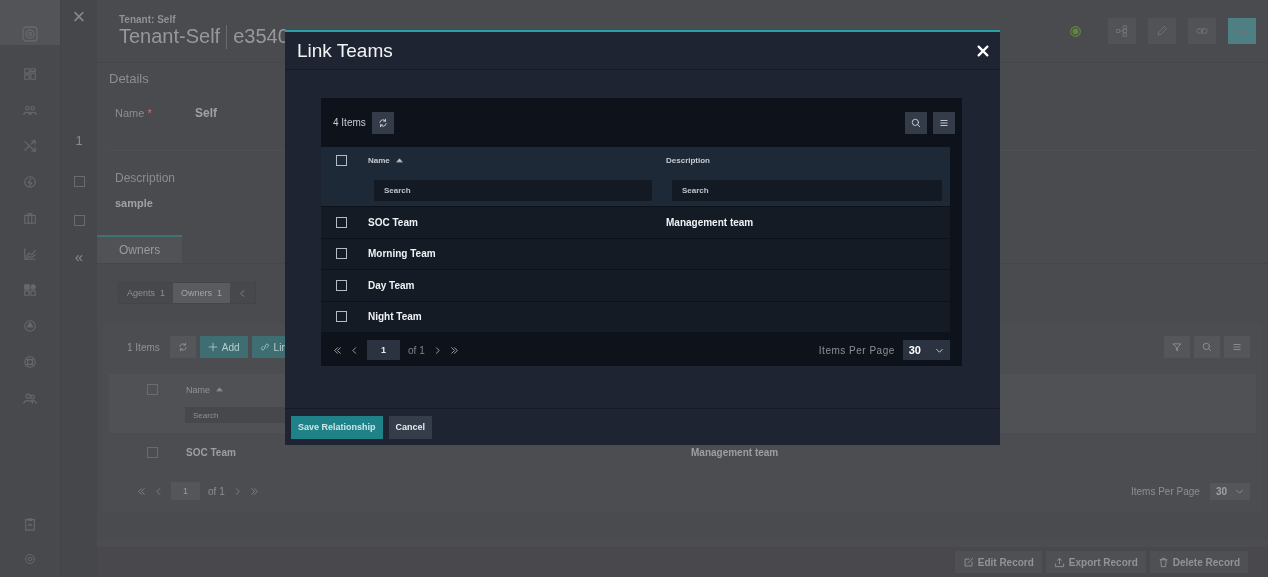  What do you see at coordinates (345, 50) in the screenshot?
I see `dialog-title: Link Teams` at bounding box center [345, 50].